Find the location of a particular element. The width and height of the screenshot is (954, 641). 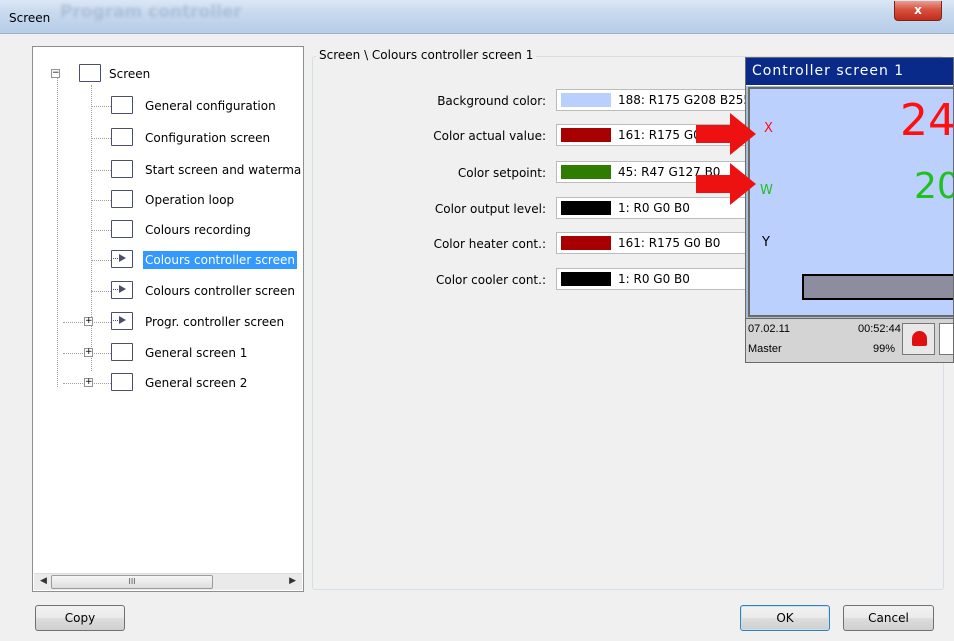

status-time: 00:52:44 is located at coordinates (879, 329).